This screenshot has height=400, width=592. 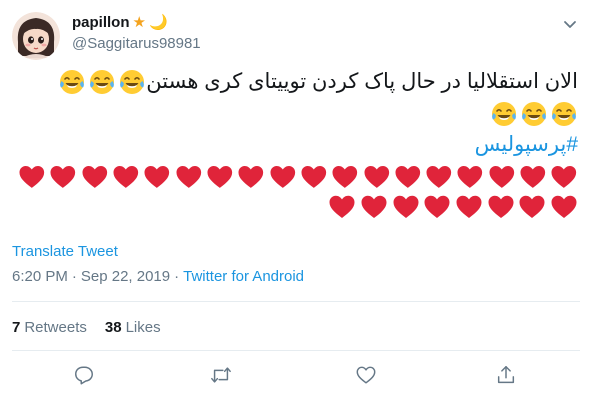 I want to click on likes-count: 38, so click(x=113, y=327).